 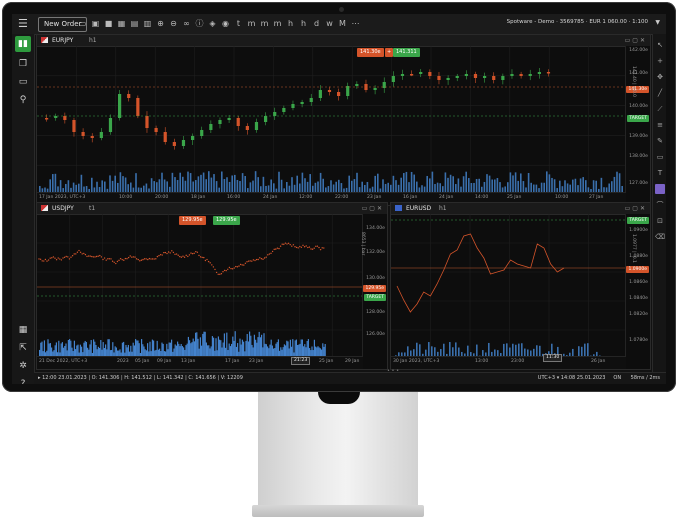 I want to click on zoom-out-icon: ⊖, so click(x=173, y=23).